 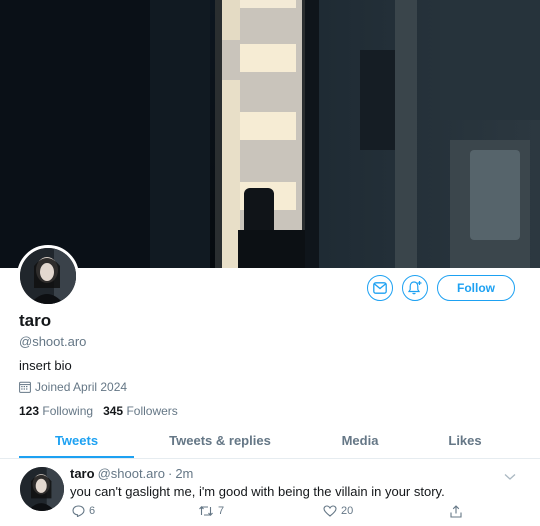 I want to click on tweet-author-name: taro, so click(x=82, y=473).